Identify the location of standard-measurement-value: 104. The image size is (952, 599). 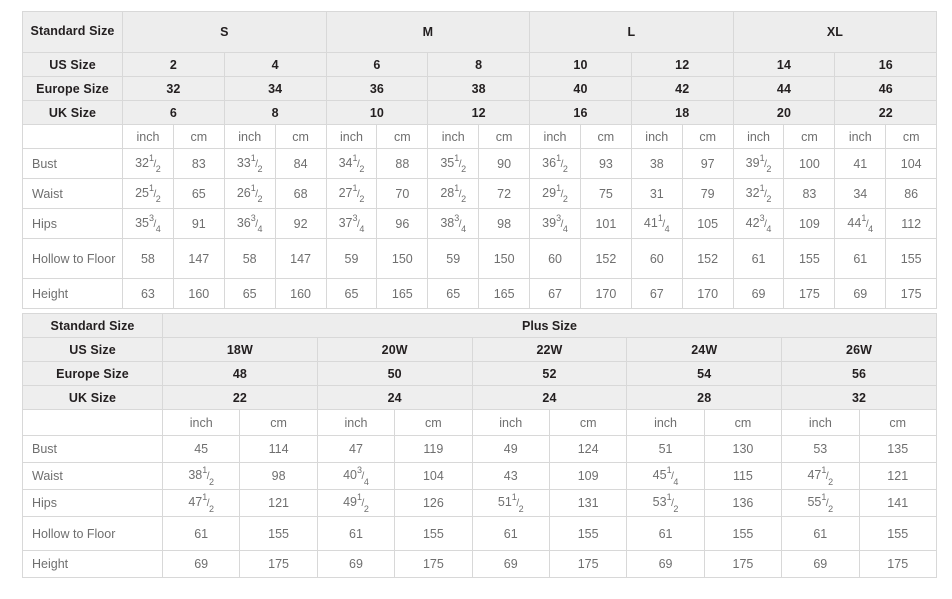
(911, 163).